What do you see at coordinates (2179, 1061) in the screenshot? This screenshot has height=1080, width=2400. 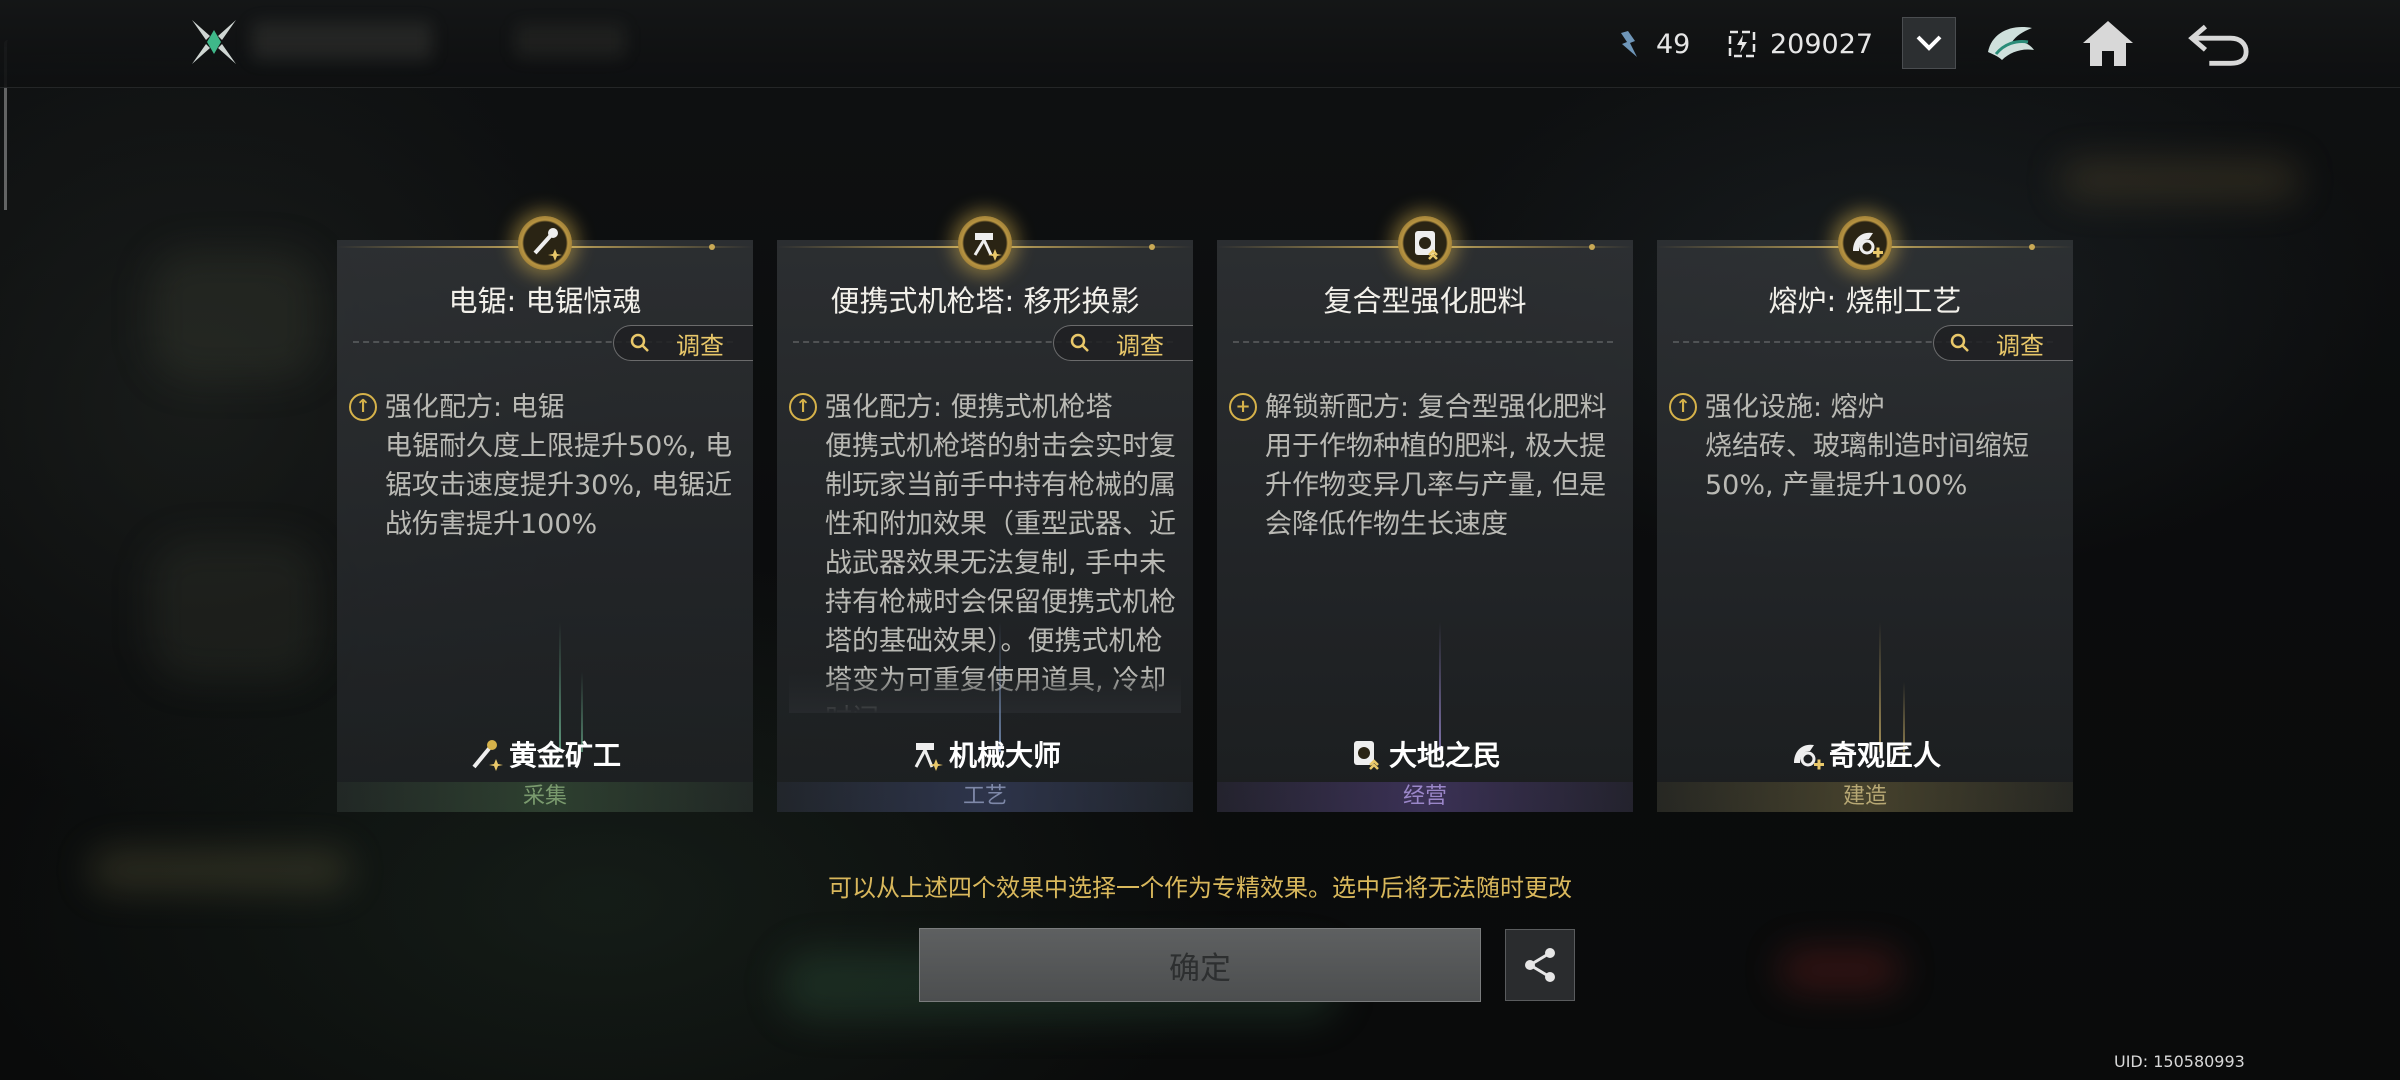 I see `uid-label: UID: 150580993` at bounding box center [2179, 1061].